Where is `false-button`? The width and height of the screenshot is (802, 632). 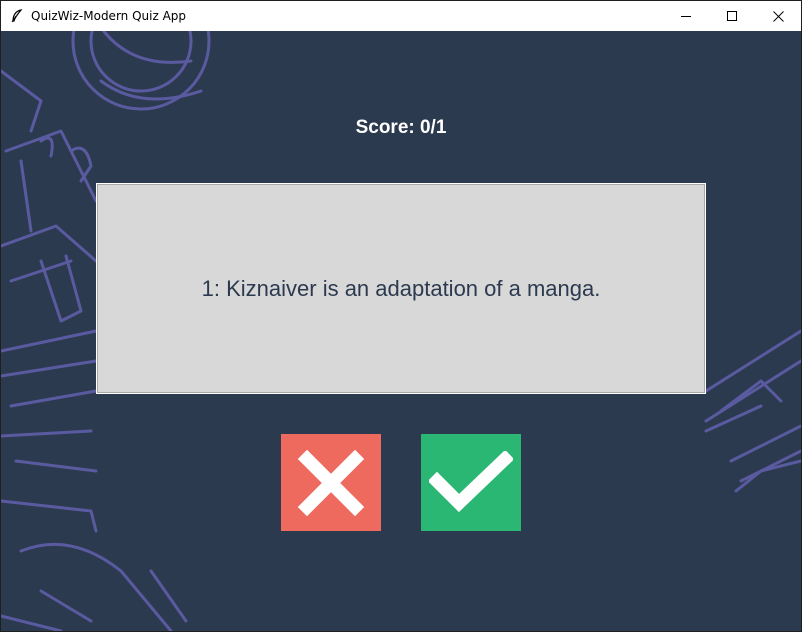
false-button is located at coordinates (331, 482).